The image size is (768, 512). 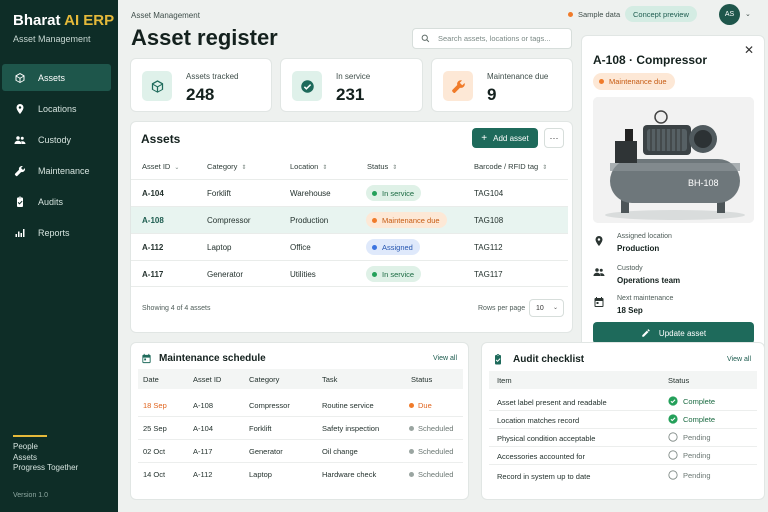 What do you see at coordinates (340, 451) in the screenshot?
I see `task: Oil change` at bounding box center [340, 451].